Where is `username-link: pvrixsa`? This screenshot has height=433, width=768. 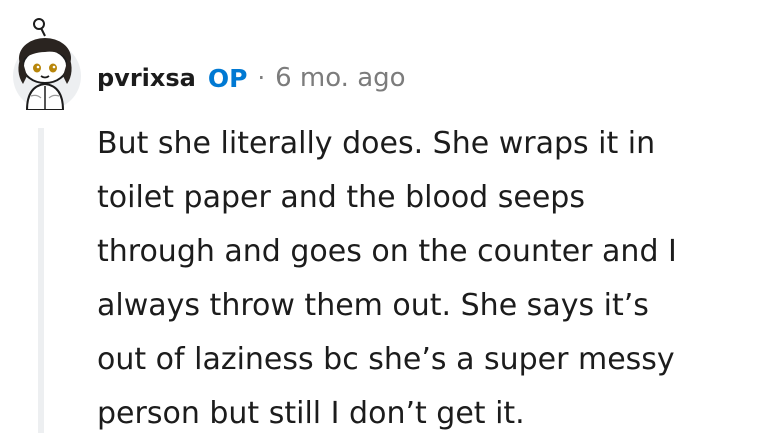 username-link: pvrixsa is located at coordinates (146, 78).